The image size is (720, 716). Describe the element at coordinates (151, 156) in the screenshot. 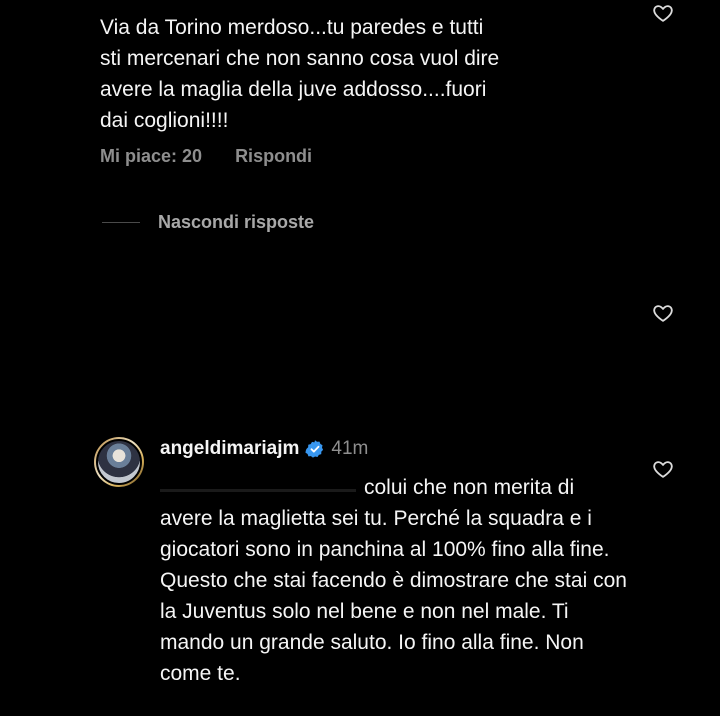

I see `likes-count: Mi piace: 20` at that location.